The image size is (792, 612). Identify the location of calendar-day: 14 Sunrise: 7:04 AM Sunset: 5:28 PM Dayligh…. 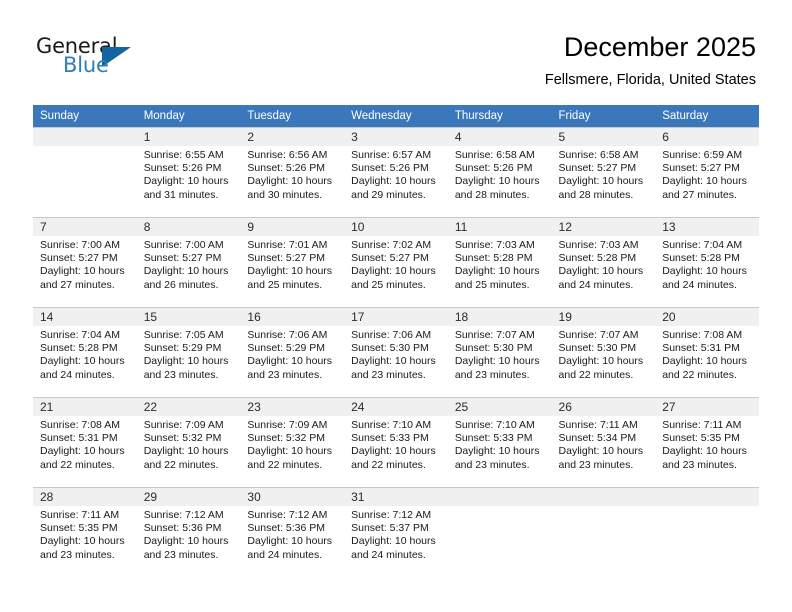
(85, 352).